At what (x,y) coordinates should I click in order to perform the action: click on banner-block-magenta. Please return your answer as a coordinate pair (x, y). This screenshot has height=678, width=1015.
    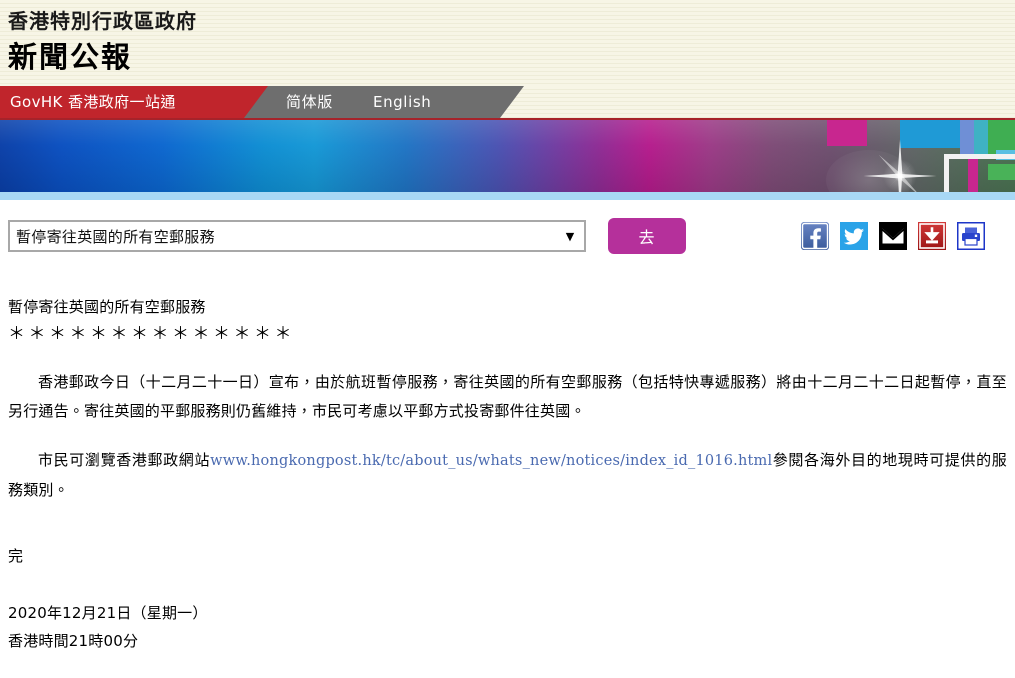
    Looking at the image, I should click on (847, 133).